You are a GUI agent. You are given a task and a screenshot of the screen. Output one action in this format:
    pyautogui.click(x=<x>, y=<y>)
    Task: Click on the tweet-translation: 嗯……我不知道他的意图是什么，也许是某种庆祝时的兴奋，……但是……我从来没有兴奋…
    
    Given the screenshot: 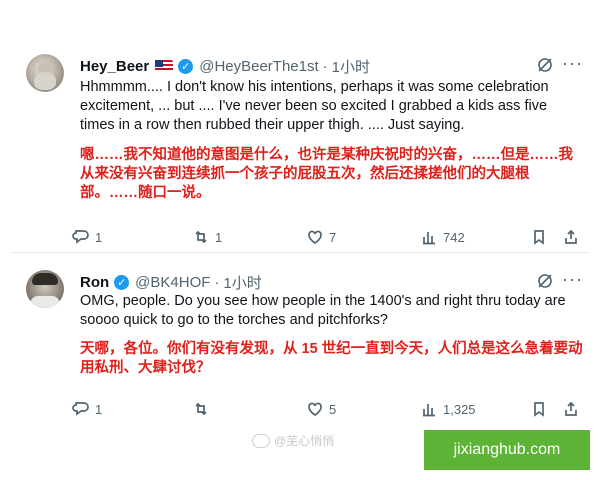 What is the action you would take?
    pyautogui.click(x=326, y=174)
    